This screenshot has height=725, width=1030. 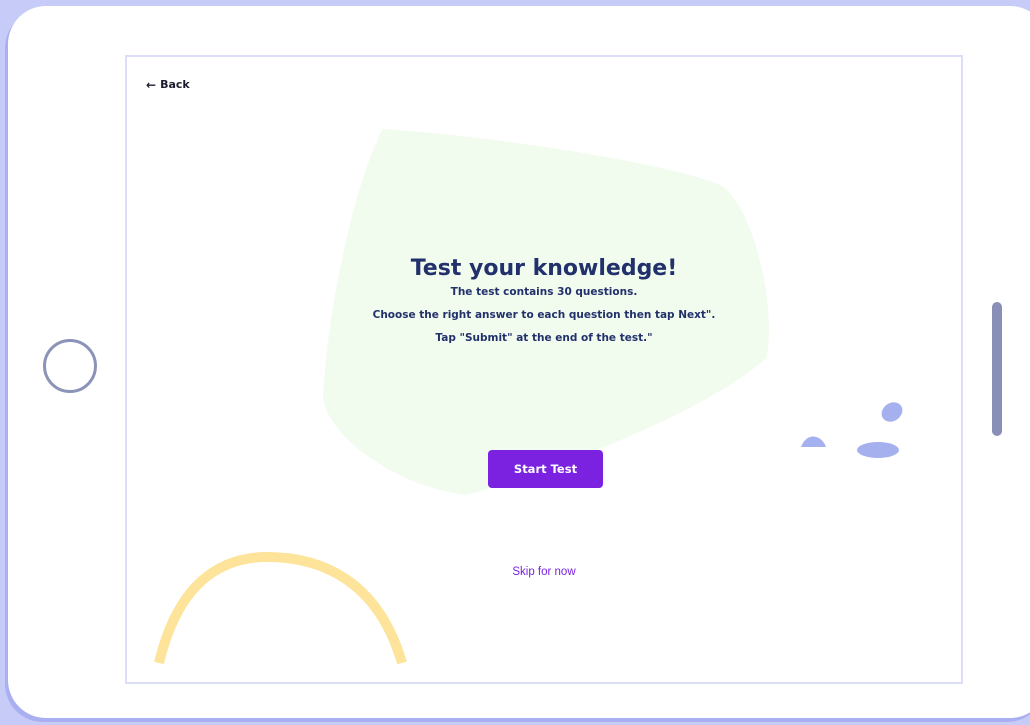 What do you see at coordinates (544, 338) in the screenshot?
I see `submit-instructions-text: Tap "Submit" at the end of the test."` at bounding box center [544, 338].